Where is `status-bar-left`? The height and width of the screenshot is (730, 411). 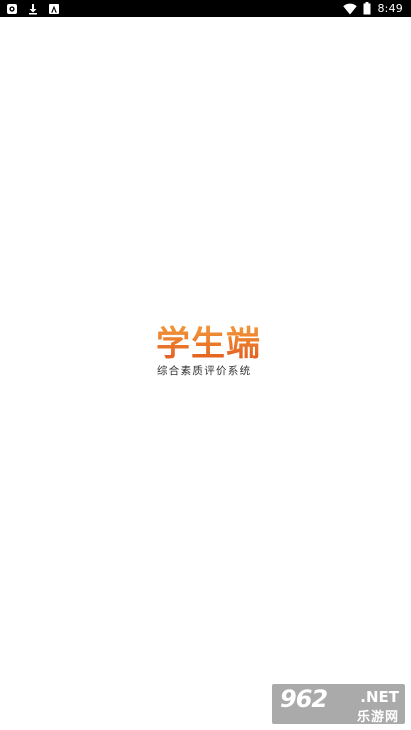
status-bar-left is located at coordinates (33, 8).